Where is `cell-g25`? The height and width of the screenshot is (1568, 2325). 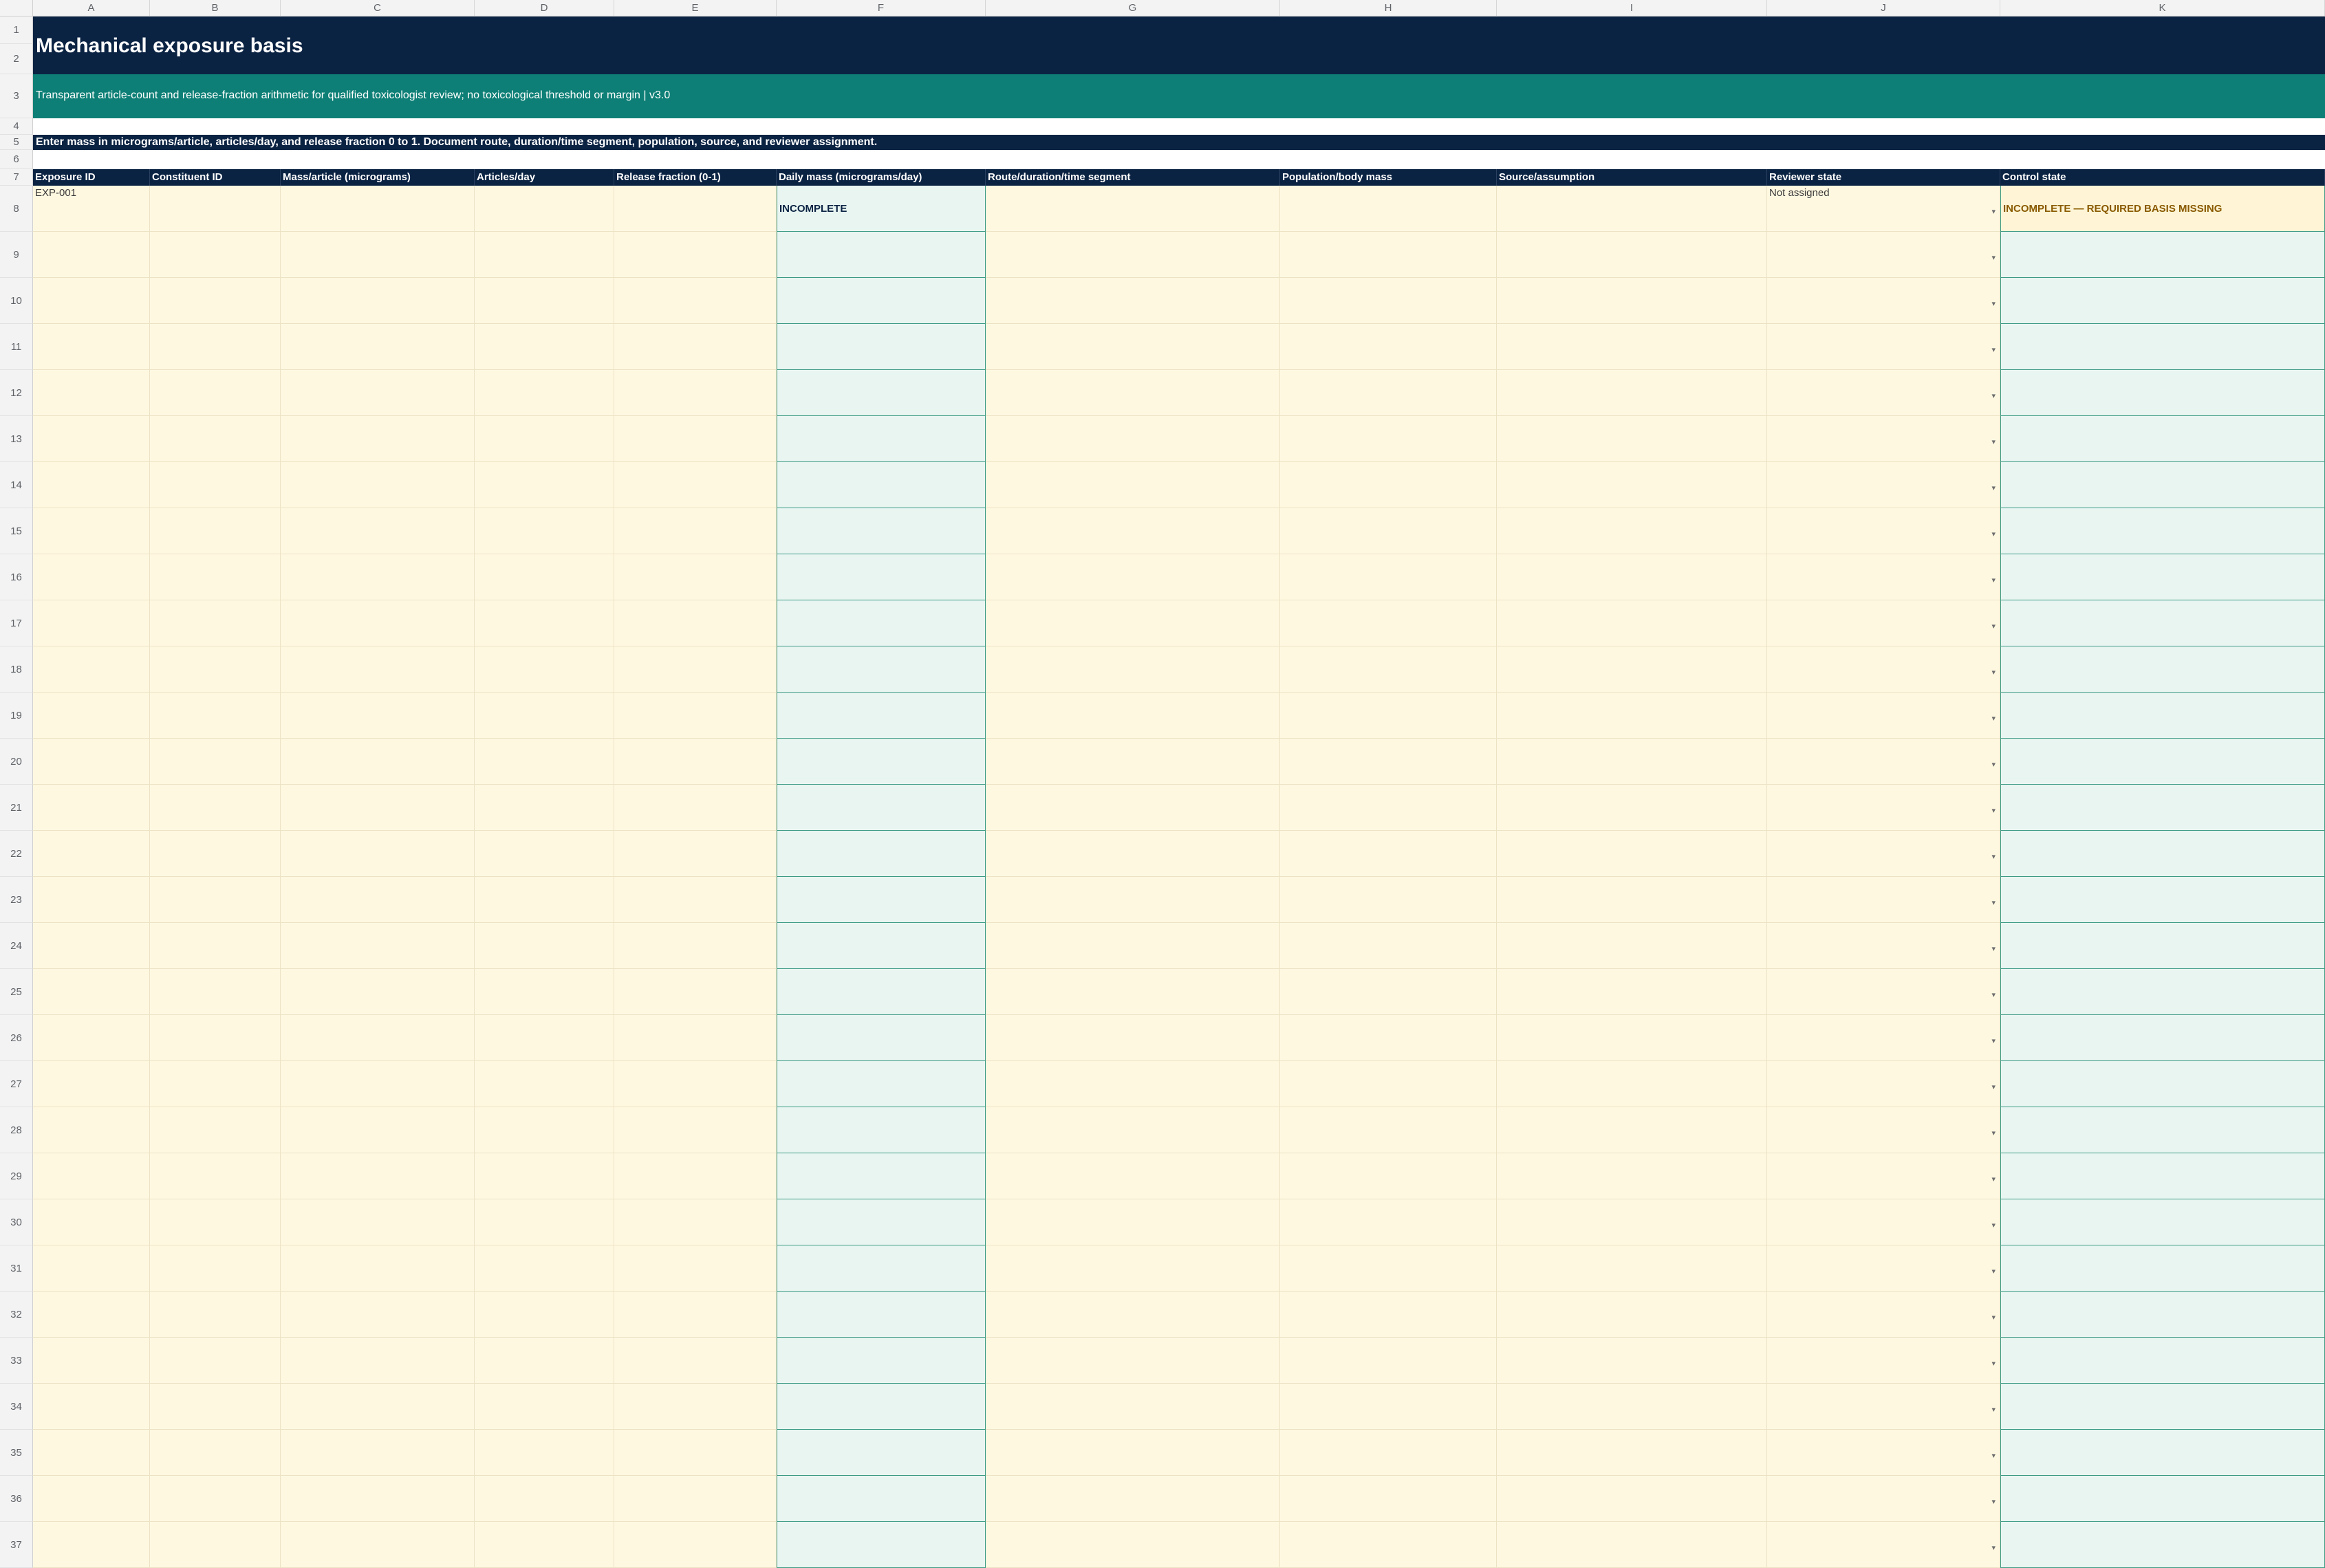
cell-g25 is located at coordinates (1133, 992).